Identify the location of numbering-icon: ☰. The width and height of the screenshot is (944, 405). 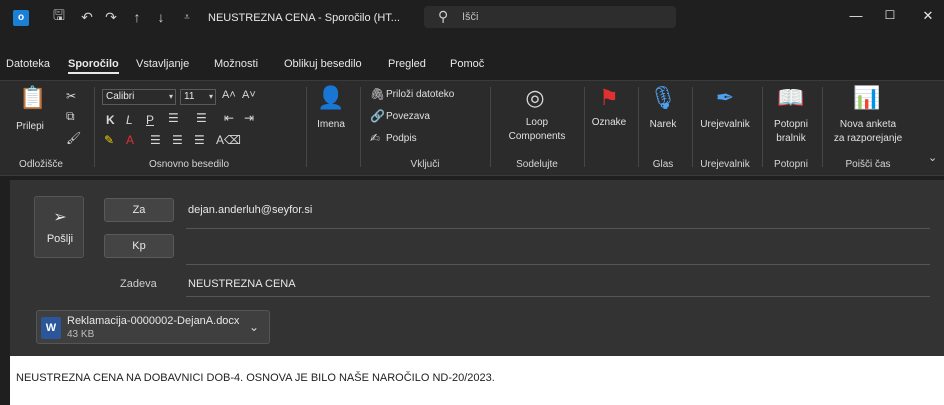
(201, 118).